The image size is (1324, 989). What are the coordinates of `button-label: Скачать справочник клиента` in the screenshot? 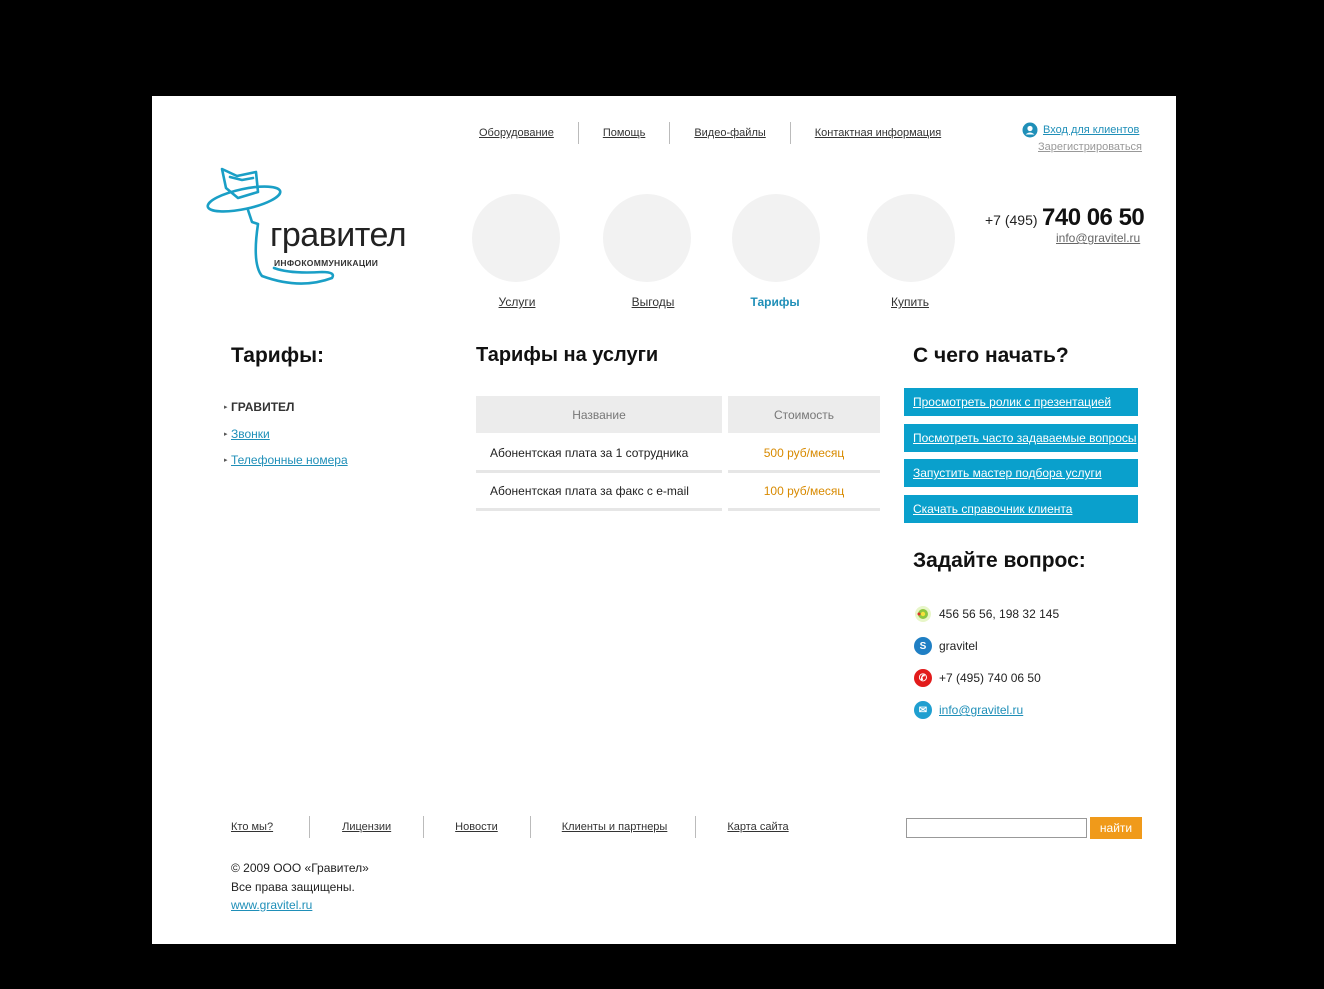 It's located at (993, 508).